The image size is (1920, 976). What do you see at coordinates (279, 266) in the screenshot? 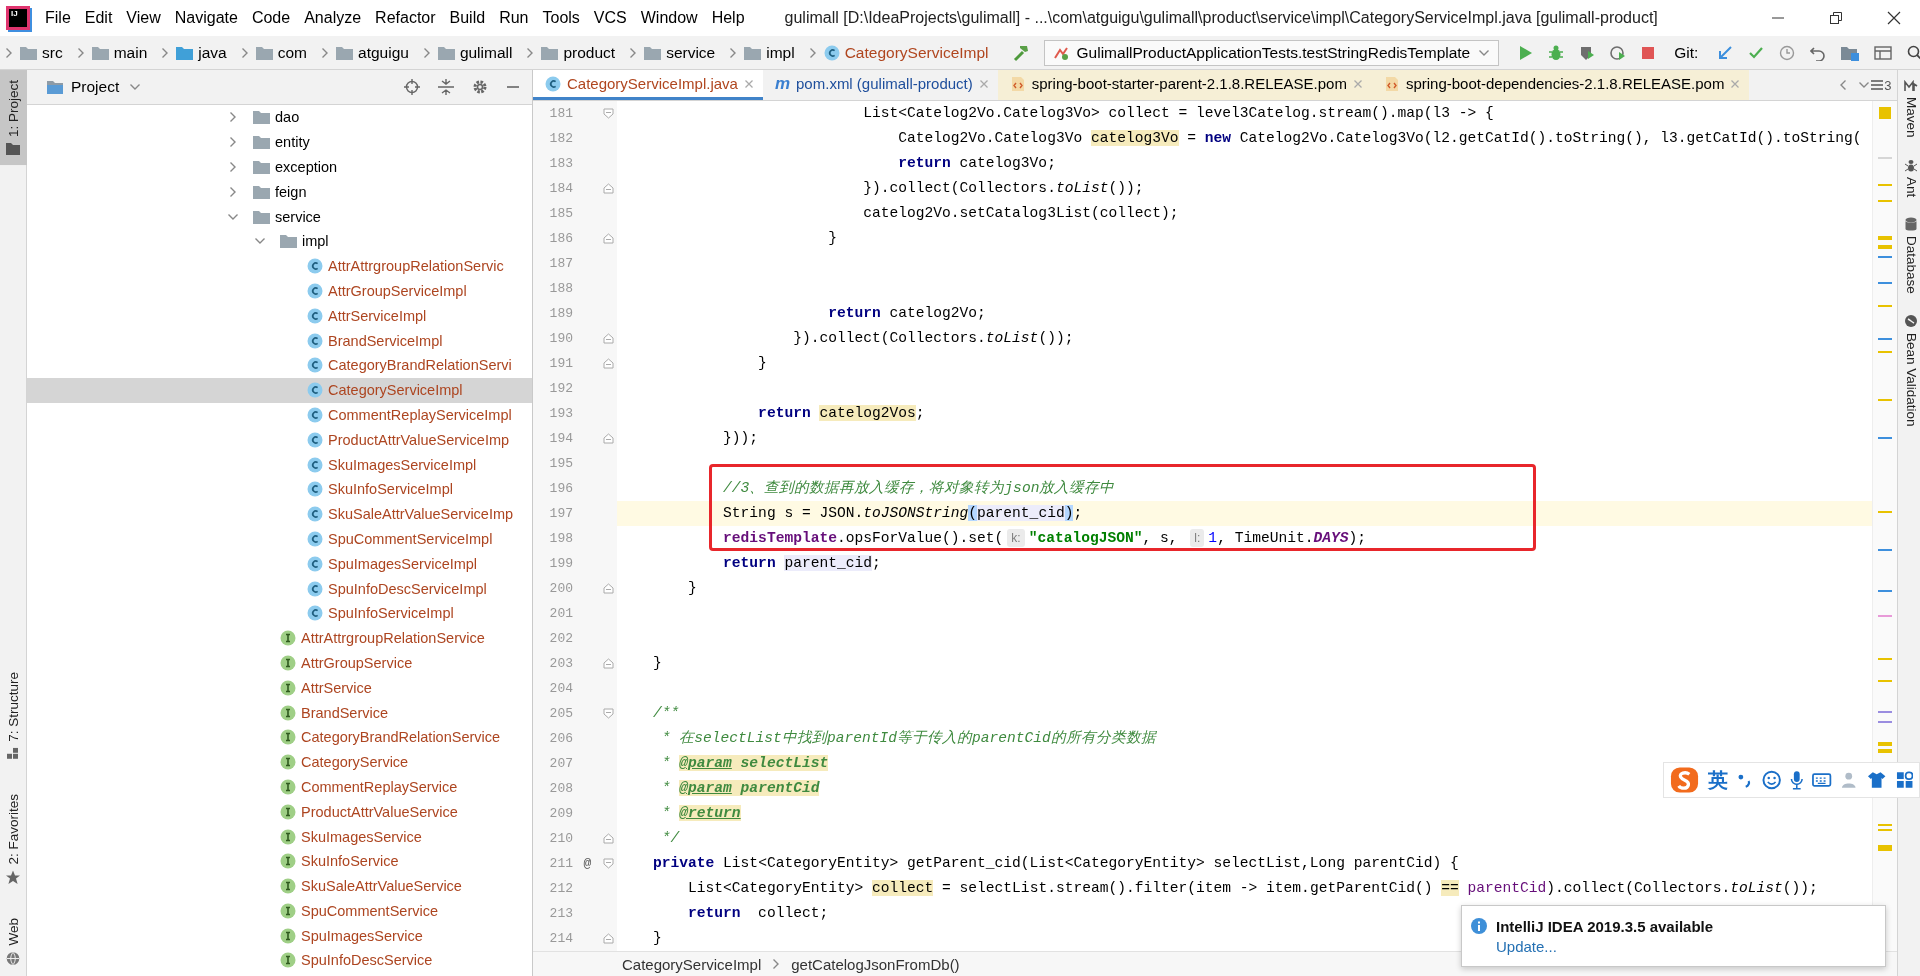
I see `tree-item: AttrAttrgroupRelationServic` at bounding box center [279, 266].